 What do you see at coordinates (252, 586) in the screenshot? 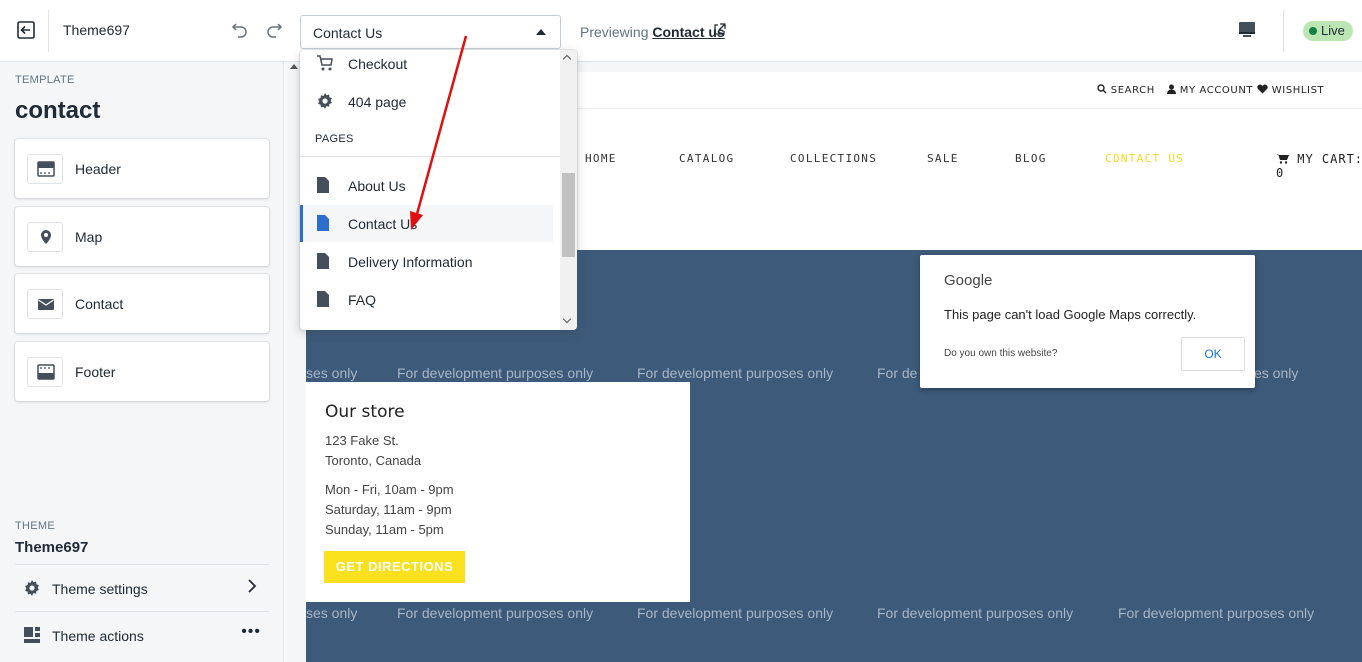
I see `chevron-right-icon` at bounding box center [252, 586].